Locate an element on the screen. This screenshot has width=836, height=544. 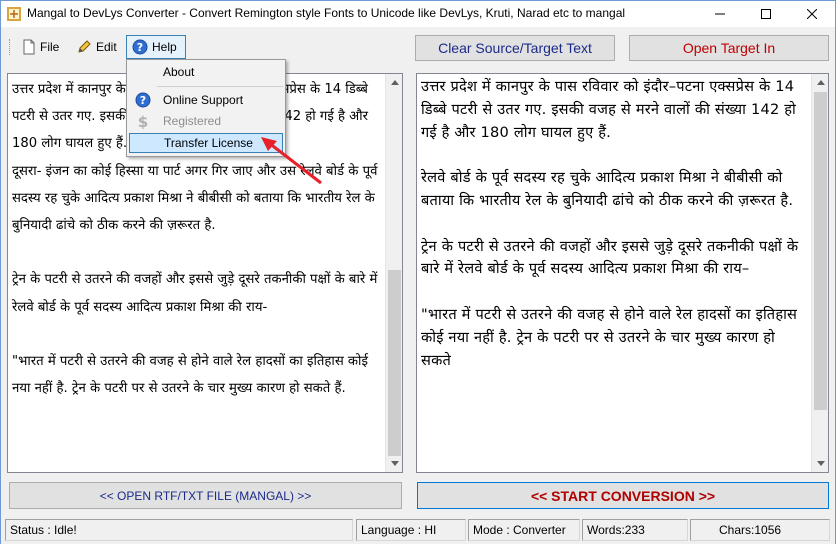
menu-item-registered: $ Registered is located at coordinates (206, 121).